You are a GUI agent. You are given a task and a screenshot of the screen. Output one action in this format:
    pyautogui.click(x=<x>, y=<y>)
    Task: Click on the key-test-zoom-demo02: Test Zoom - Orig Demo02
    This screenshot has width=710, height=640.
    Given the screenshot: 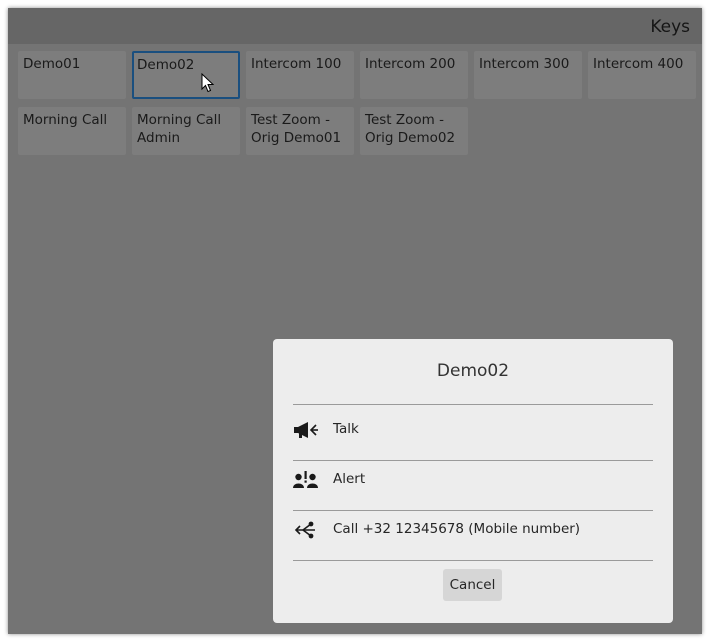 What is the action you would take?
    pyautogui.click(x=414, y=131)
    